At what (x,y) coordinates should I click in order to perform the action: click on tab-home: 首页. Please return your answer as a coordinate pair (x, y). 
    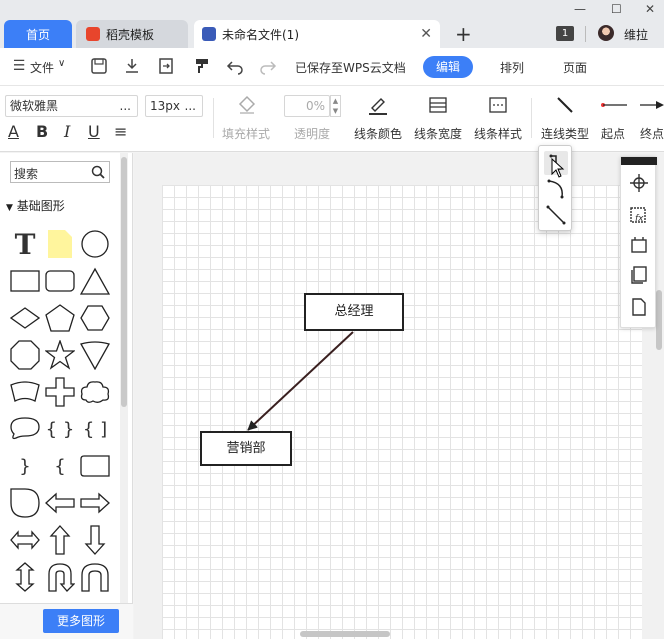
    Looking at the image, I should click on (38, 34).